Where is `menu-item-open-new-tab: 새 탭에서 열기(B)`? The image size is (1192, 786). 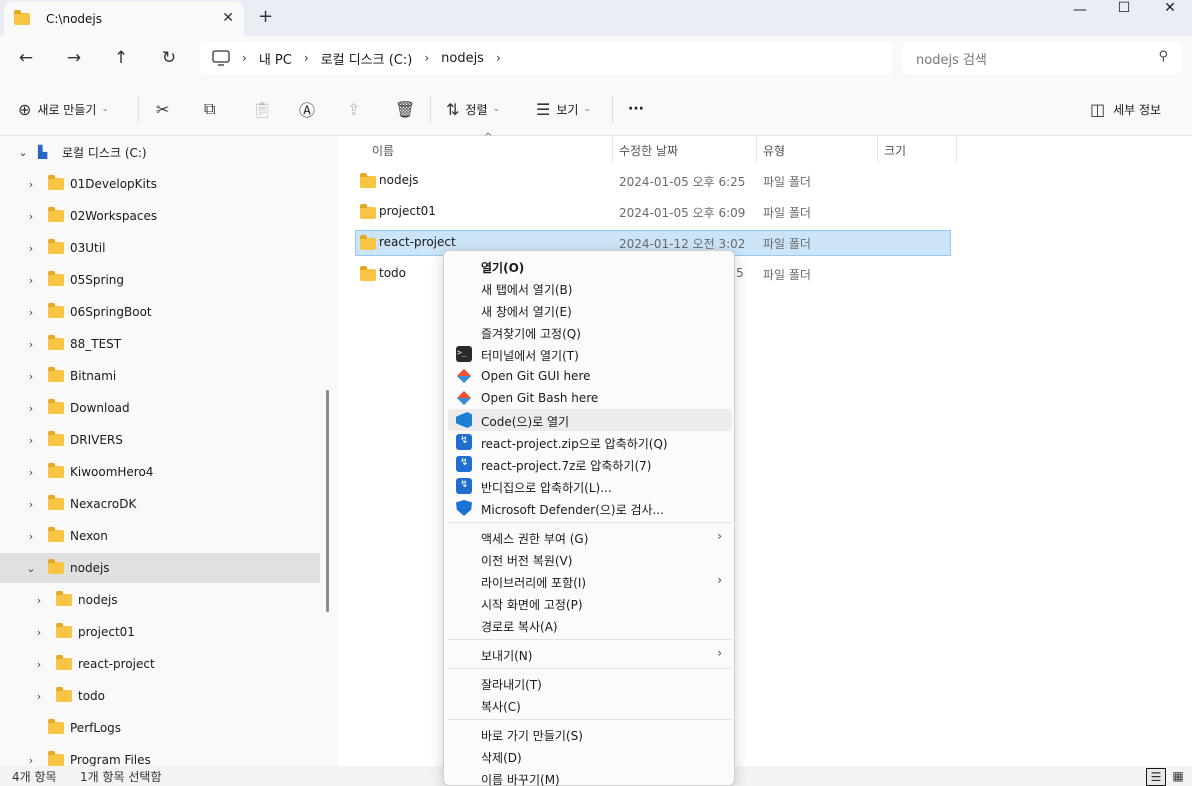
menu-item-open-new-tab: 새 탭에서 열기(B) is located at coordinates (590, 288).